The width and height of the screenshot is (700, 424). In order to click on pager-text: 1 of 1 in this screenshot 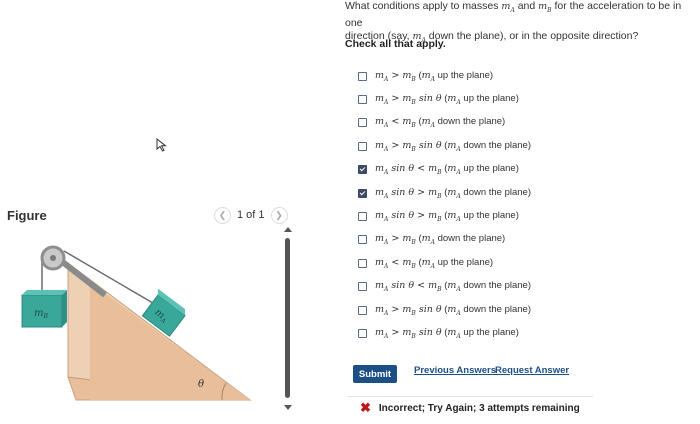, I will do `click(251, 215)`.